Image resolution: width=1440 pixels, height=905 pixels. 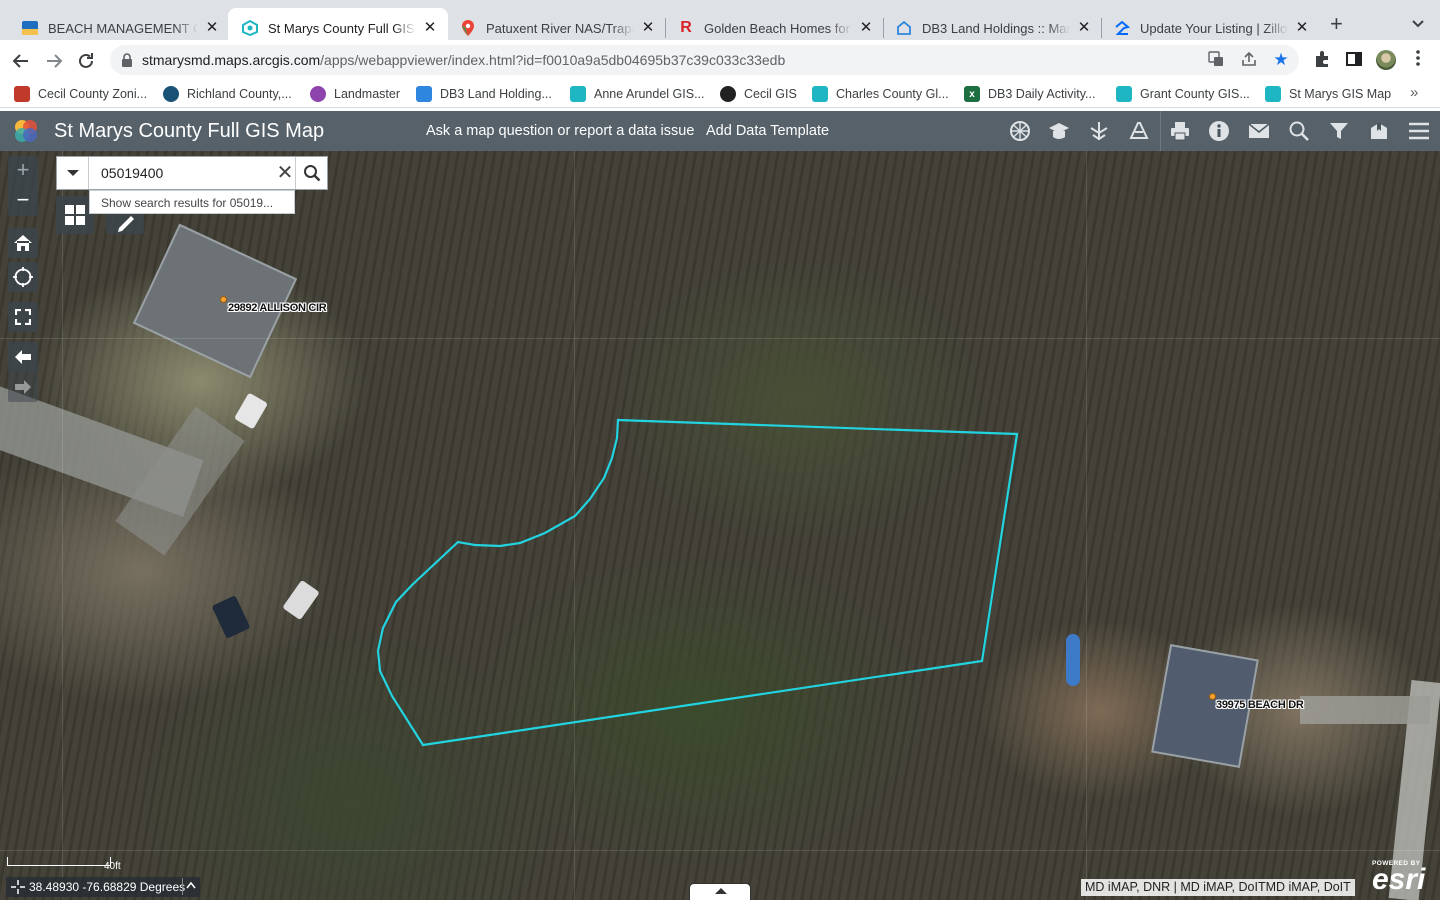 I want to click on menu-icon, so click(x=1419, y=131).